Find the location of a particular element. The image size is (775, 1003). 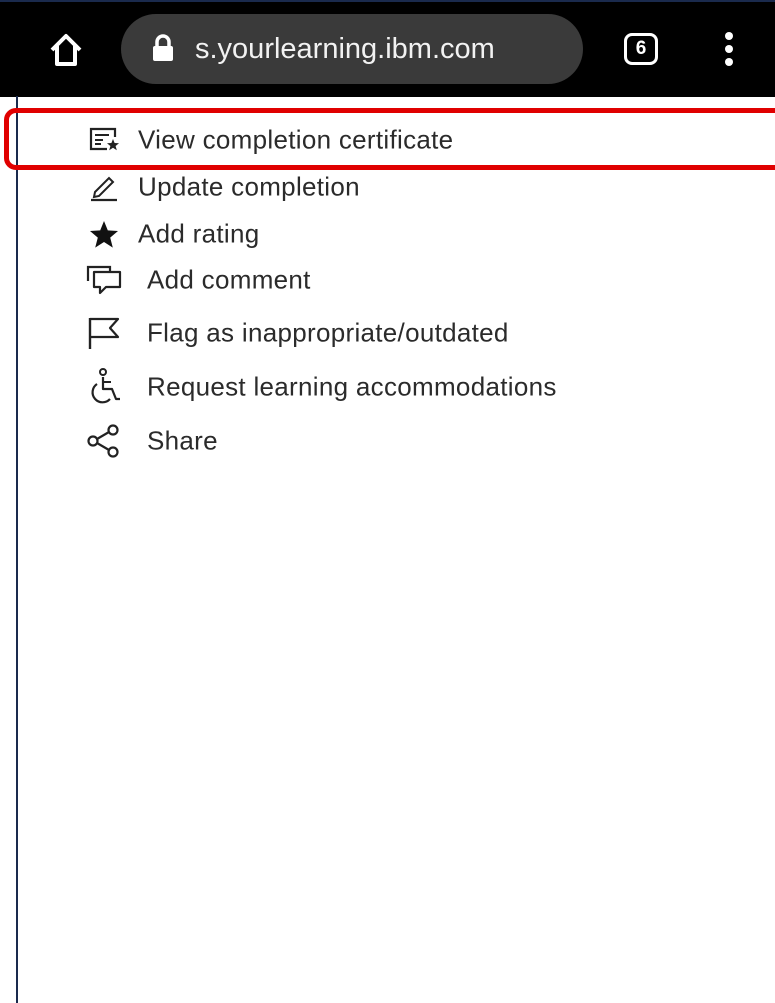

menu-item-add-rating: Add rating is located at coordinates (380, 234).